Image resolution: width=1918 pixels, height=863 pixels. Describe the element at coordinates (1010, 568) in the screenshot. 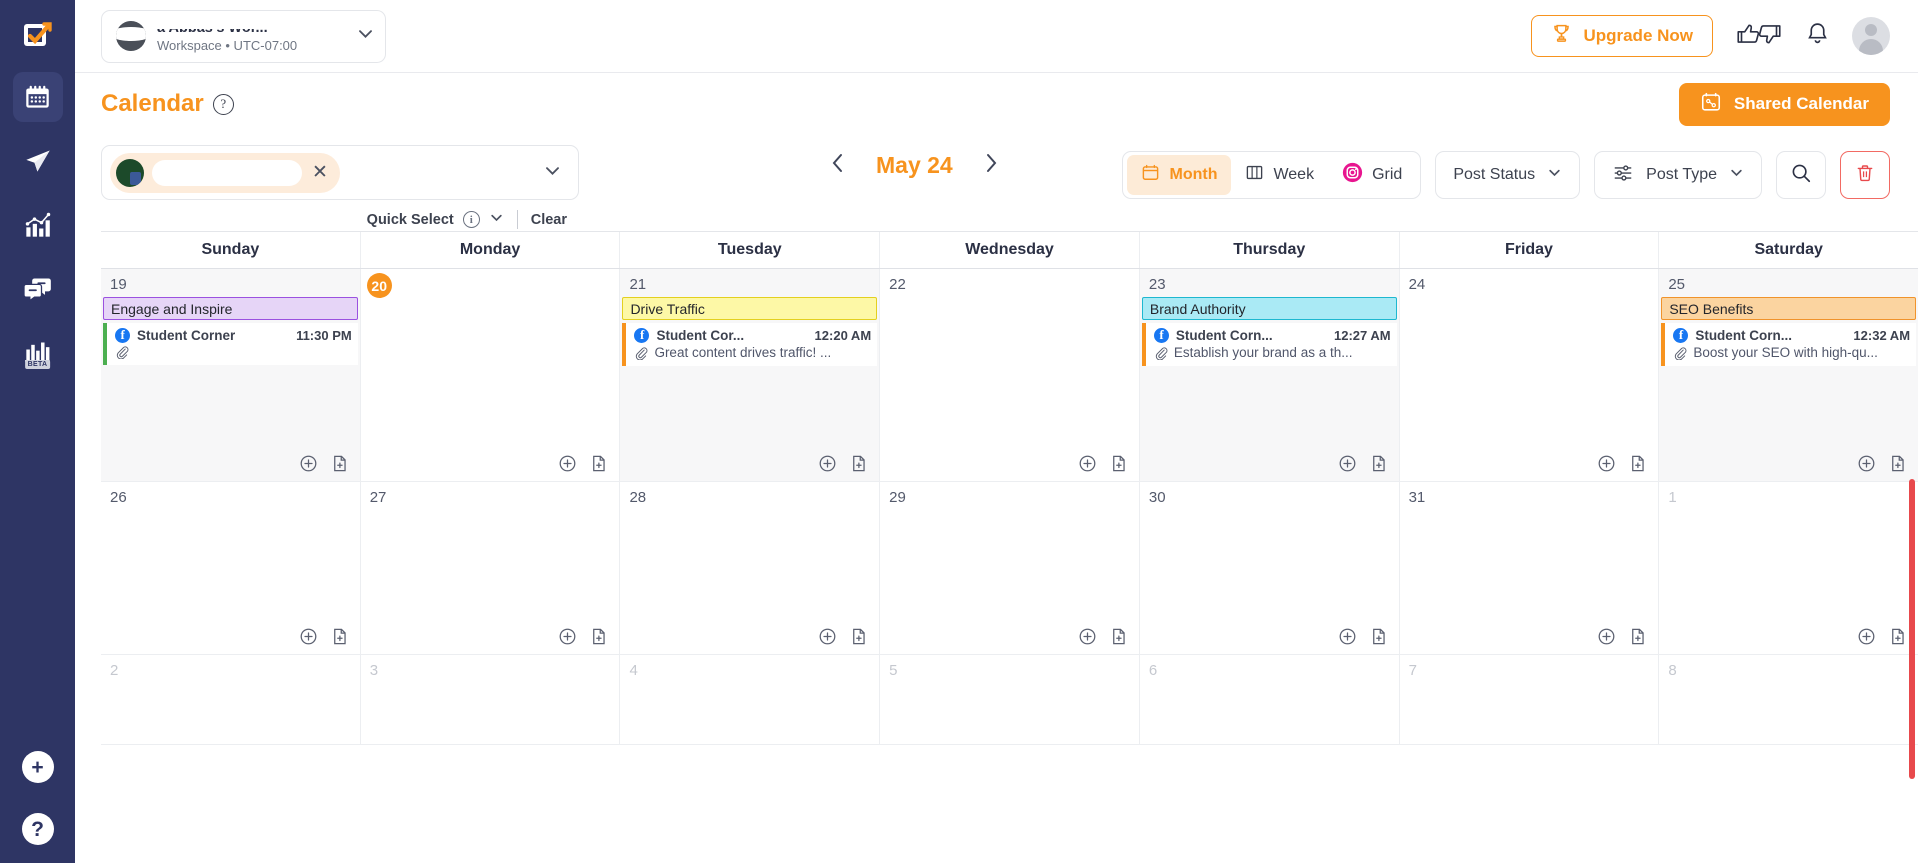

I see `calendar-day-cell: 29` at that location.